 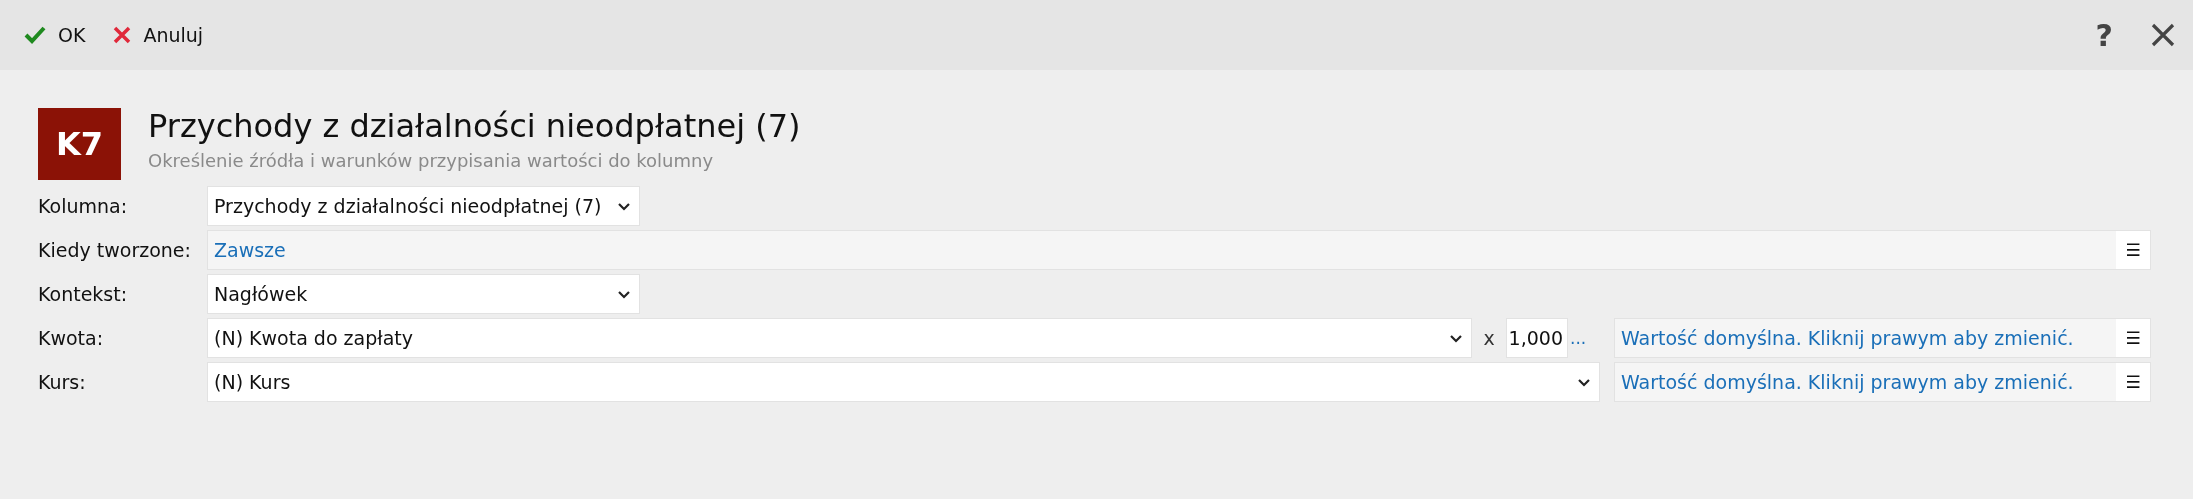 What do you see at coordinates (1537, 338) in the screenshot?
I see `factor-input: 1,000` at bounding box center [1537, 338].